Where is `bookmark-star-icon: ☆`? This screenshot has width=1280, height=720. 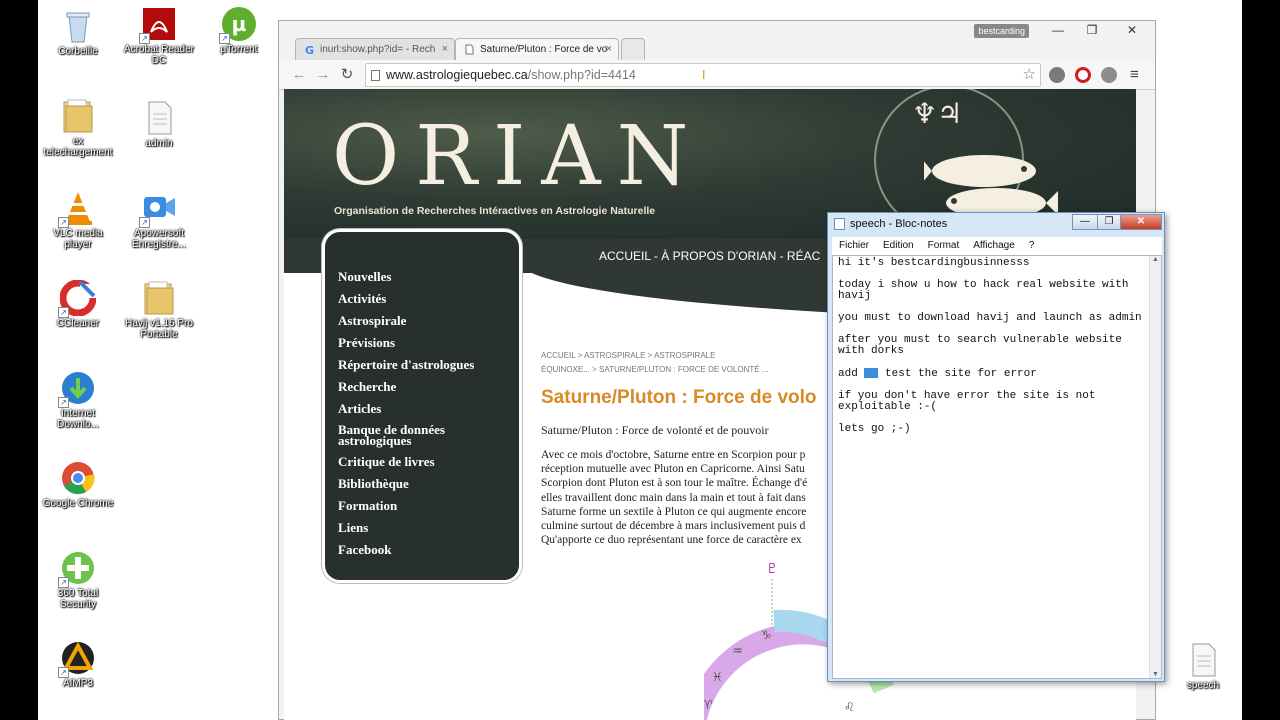 bookmark-star-icon: ☆ is located at coordinates (1029, 75).